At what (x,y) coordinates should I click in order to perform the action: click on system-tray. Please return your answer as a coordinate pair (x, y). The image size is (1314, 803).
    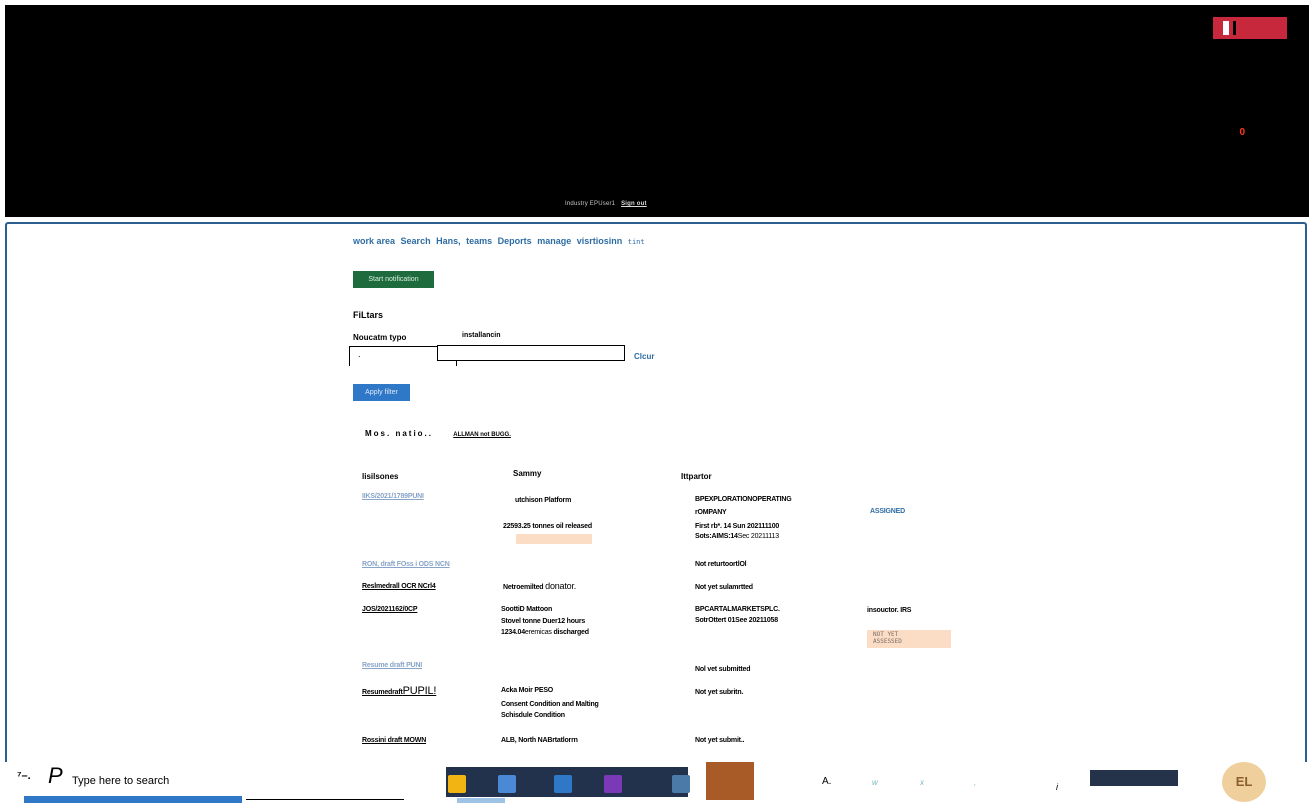
    Looking at the image, I should click on (1134, 778).